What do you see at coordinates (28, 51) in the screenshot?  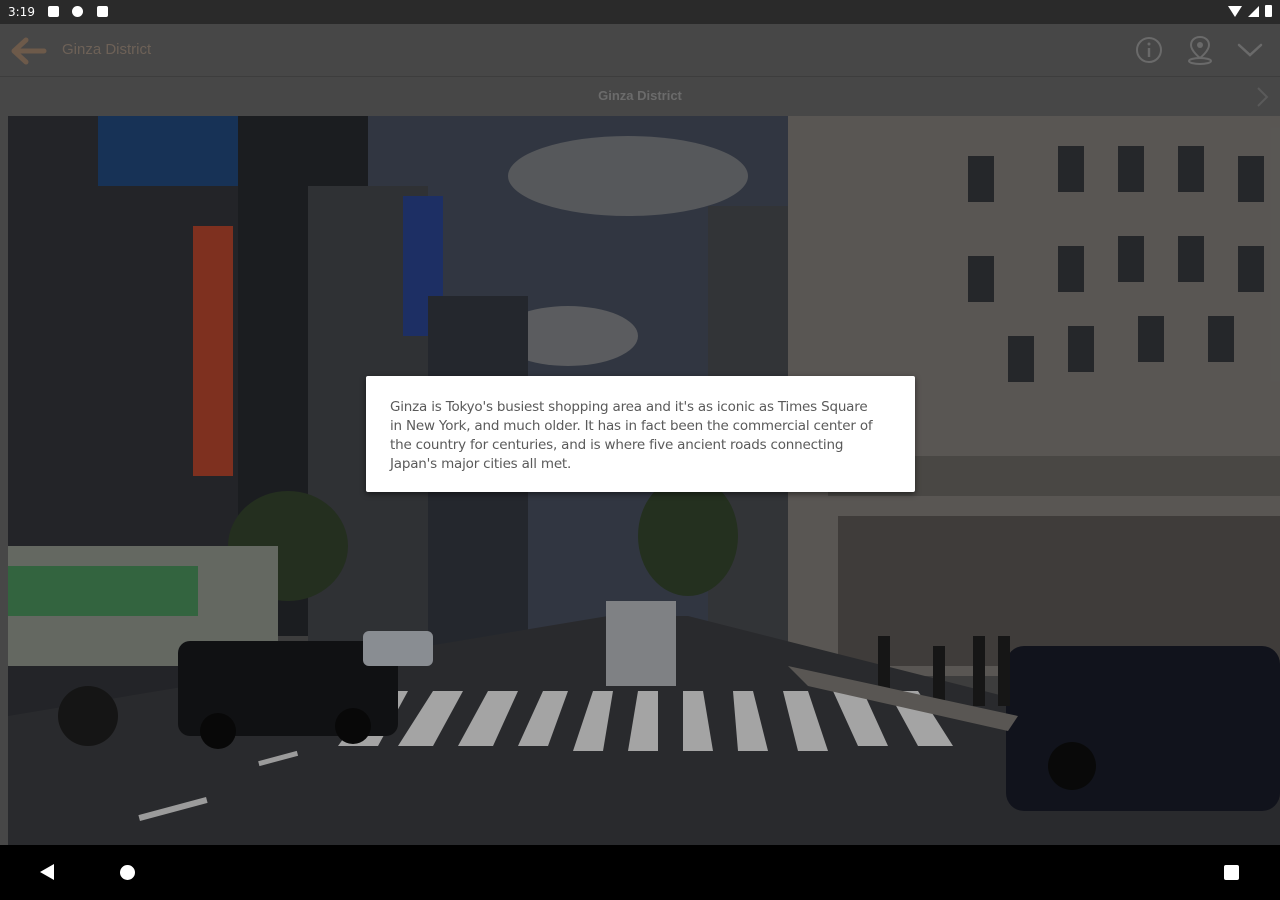 I see `back-arrow-icon` at bounding box center [28, 51].